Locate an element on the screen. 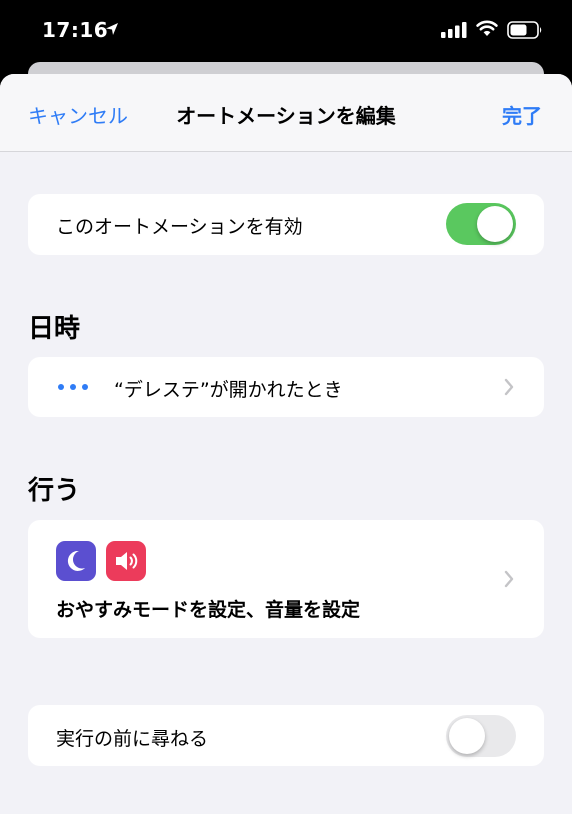 The image size is (572, 814). wifi-icon is located at coordinates (487, 28).